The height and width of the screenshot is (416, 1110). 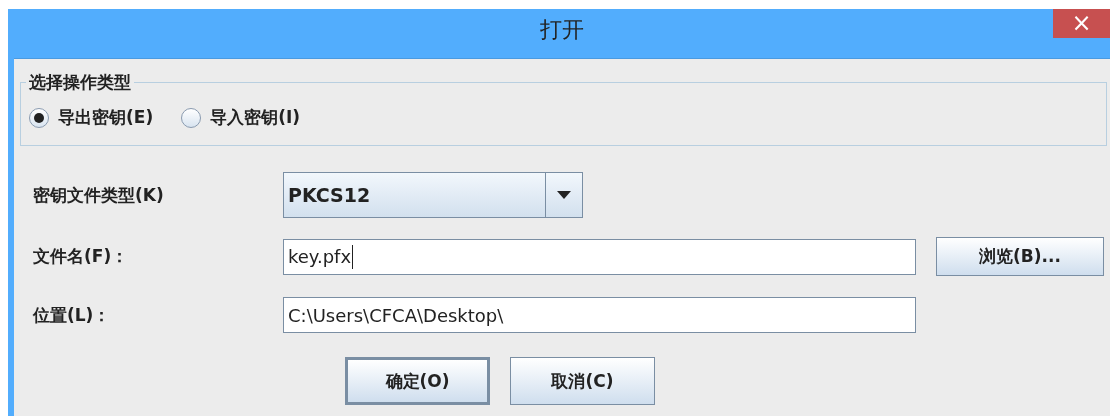 I want to click on location-field: C:\Users\CFCA\Desktop\, so click(x=599, y=315).